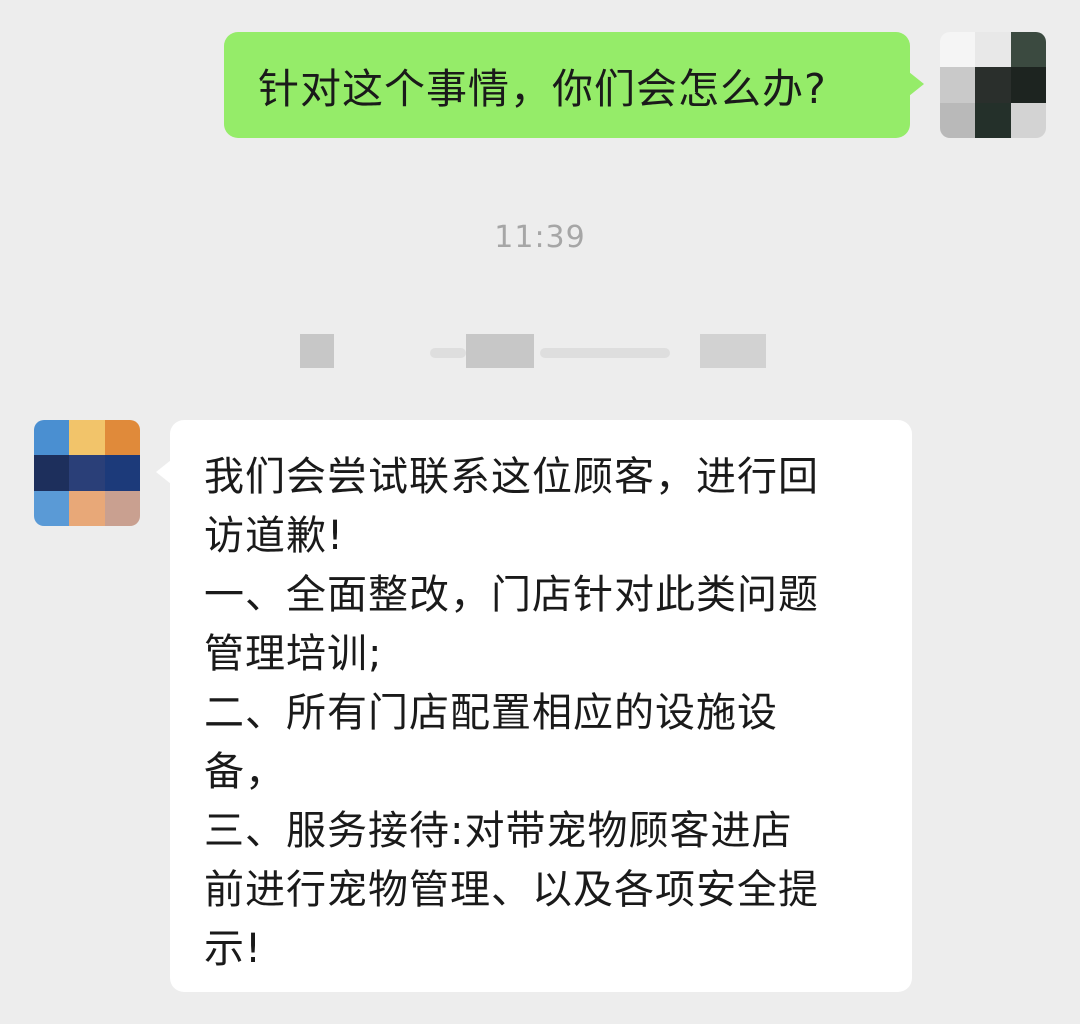 Image resolution: width=1080 pixels, height=1024 pixels. I want to click on message-timestamp: 11:39, so click(540, 237).